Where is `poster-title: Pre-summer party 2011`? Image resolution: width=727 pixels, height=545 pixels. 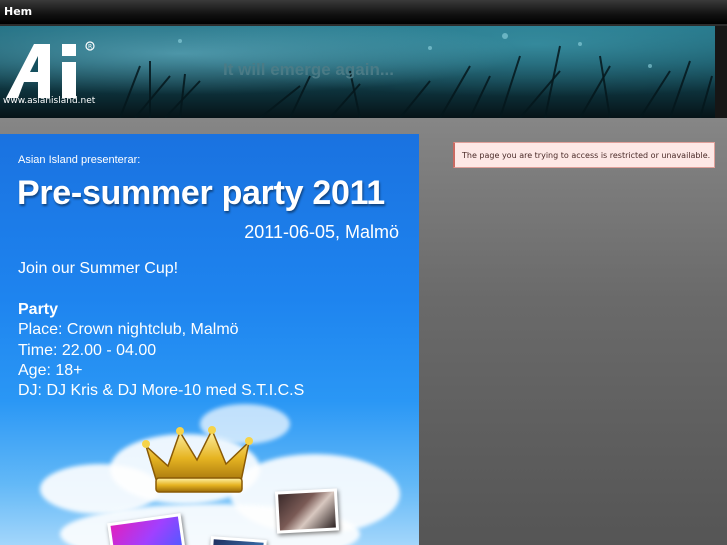 poster-title: Pre-summer party 2011 is located at coordinates (201, 193).